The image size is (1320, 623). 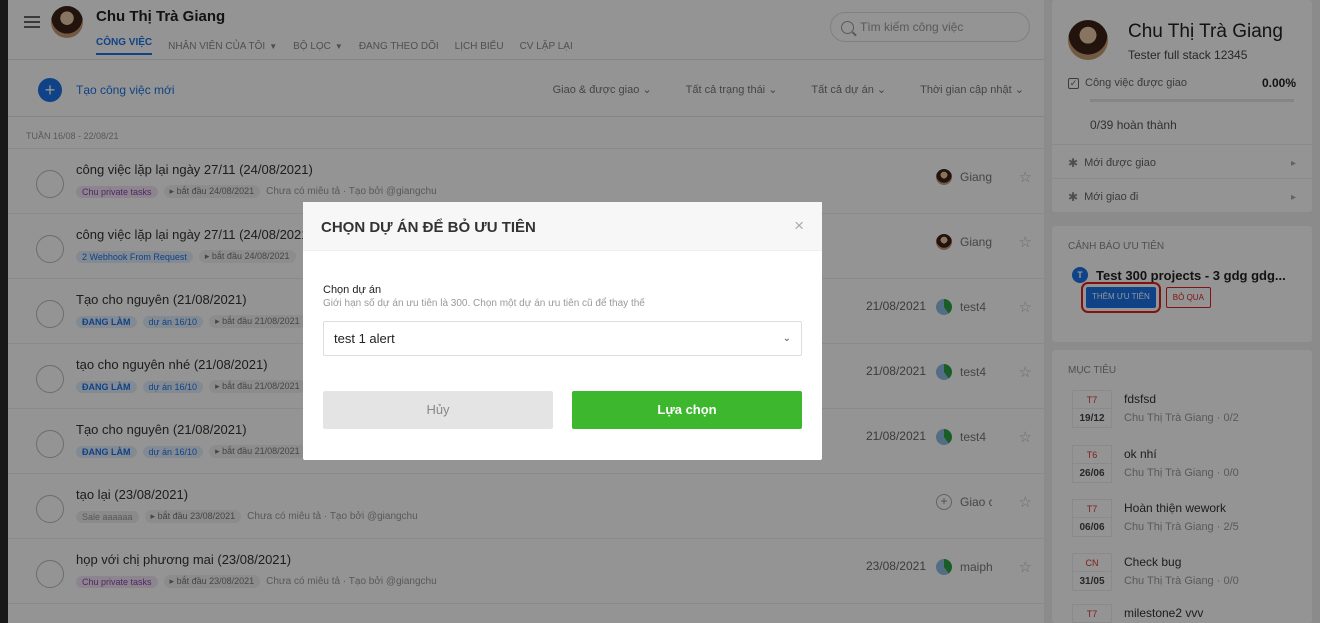 What do you see at coordinates (352, 290) in the screenshot?
I see `field-label: Chọn dự án` at bounding box center [352, 290].